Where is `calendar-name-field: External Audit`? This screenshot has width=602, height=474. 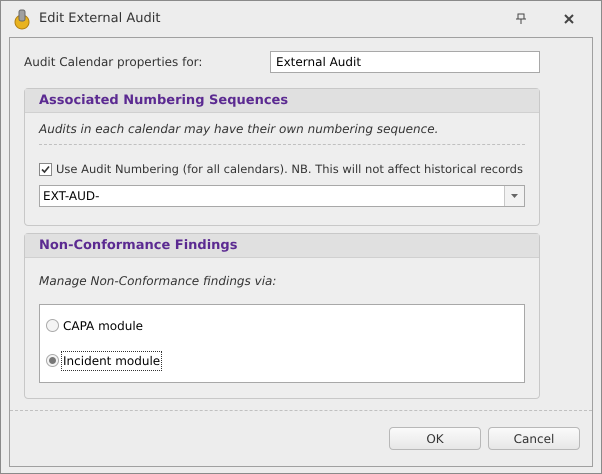 calendar-name-field: External Audit is located at coordinates (405, 62).